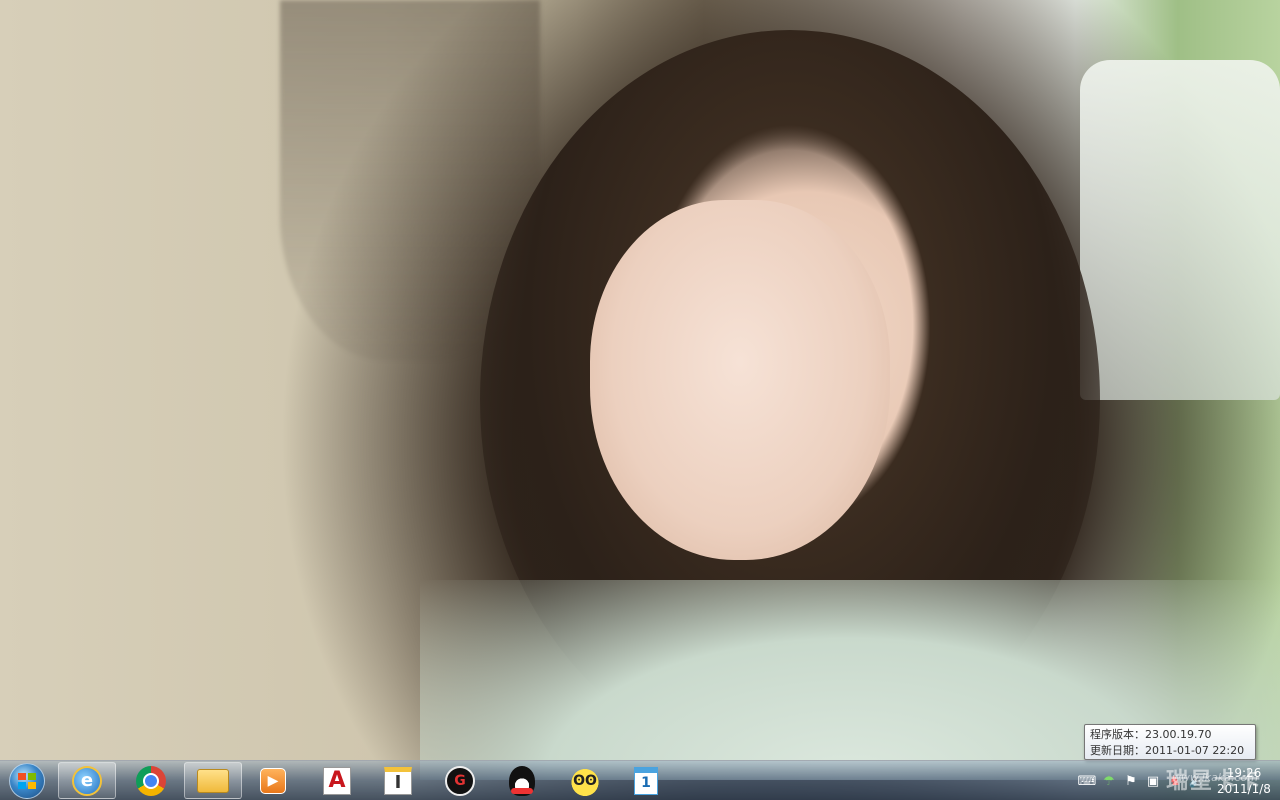 This screenshot has height=800, width=1280. I want to click on taskbar-chrome-button, so click(151, 780).